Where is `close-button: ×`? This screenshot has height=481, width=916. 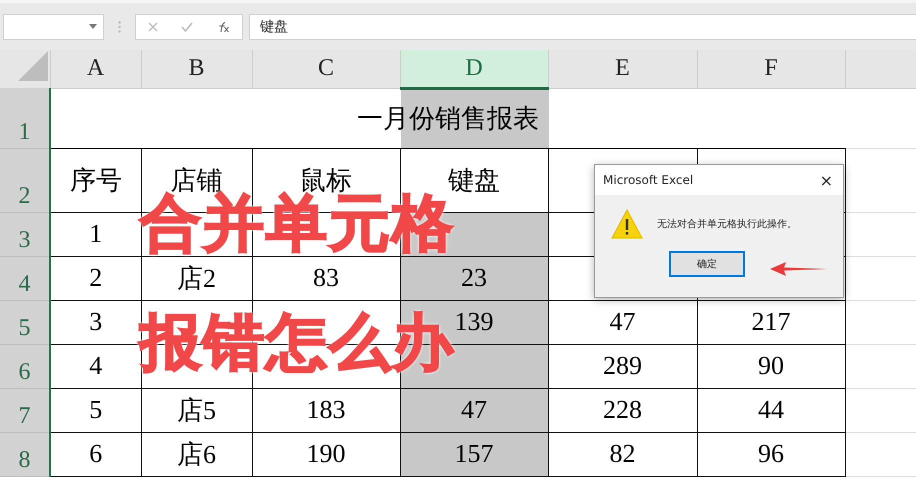
close-button: × is located at coordinates (826, 180).